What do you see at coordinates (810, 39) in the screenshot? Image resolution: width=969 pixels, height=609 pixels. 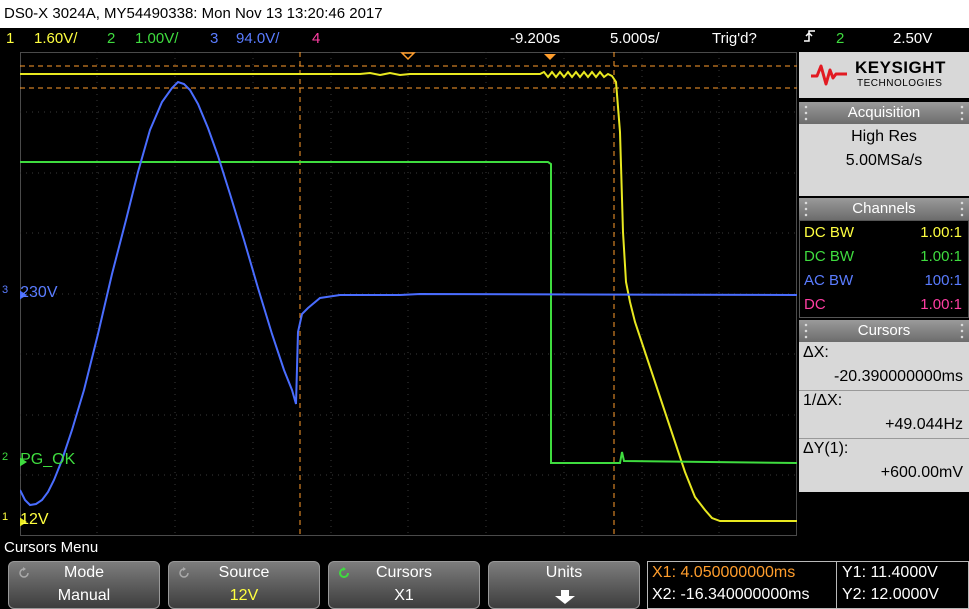 I see `trigger-edge-icon` at bounding box center [810, 39].